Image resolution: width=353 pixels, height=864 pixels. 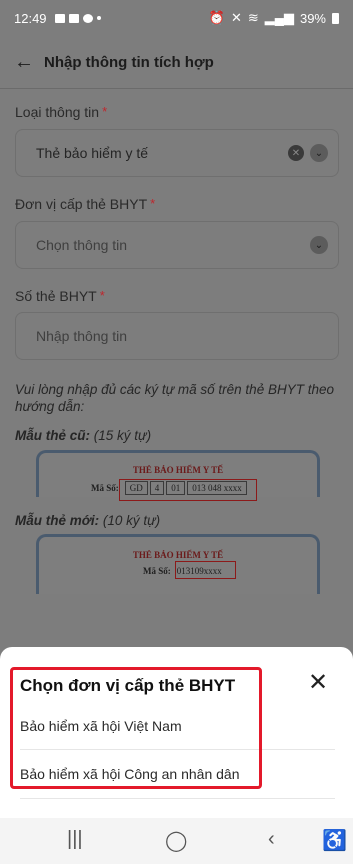 I want to click on type-select: Thẻ bảo hiểm y tế ✕ ⌄, so click(x=177, y=153).